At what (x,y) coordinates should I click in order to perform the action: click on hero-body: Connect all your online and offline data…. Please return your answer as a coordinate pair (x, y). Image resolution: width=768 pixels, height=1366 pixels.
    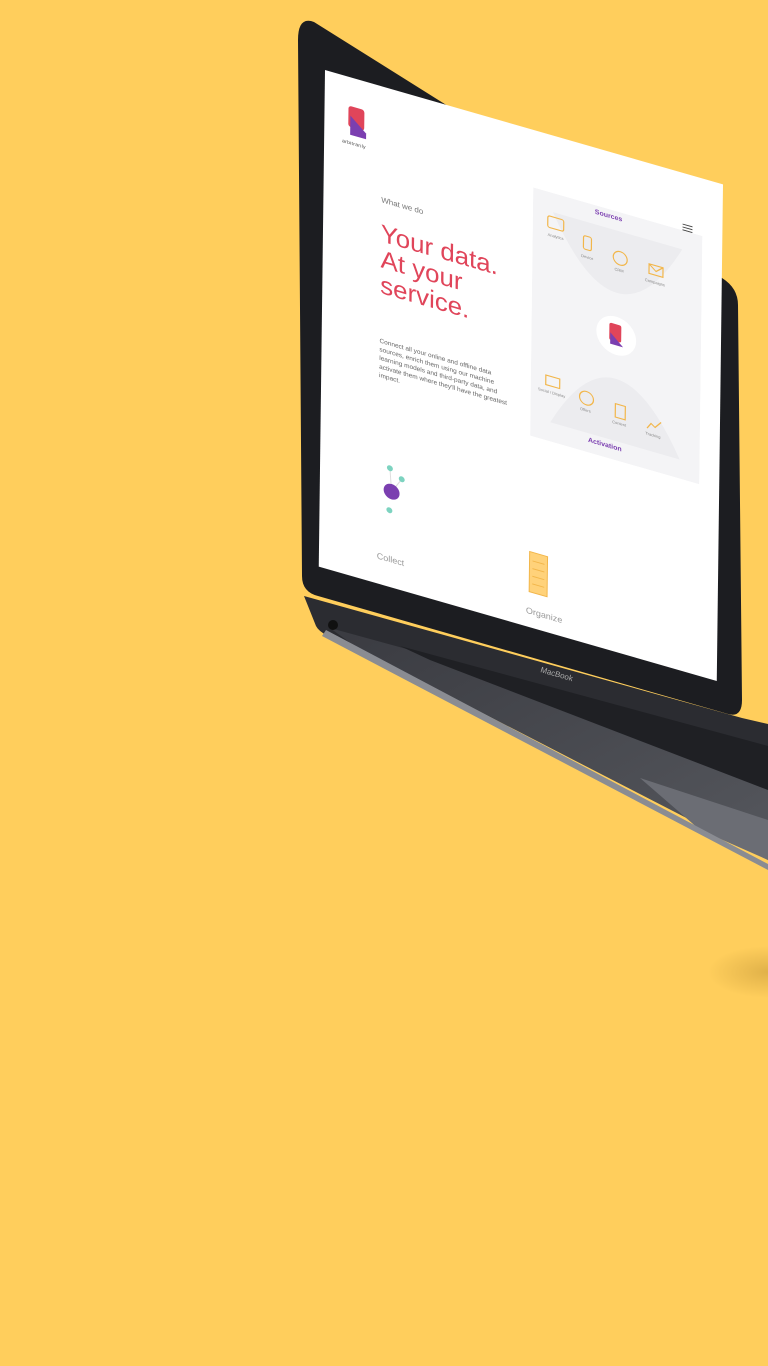
    Looking at the image, I should click on (443, 372).